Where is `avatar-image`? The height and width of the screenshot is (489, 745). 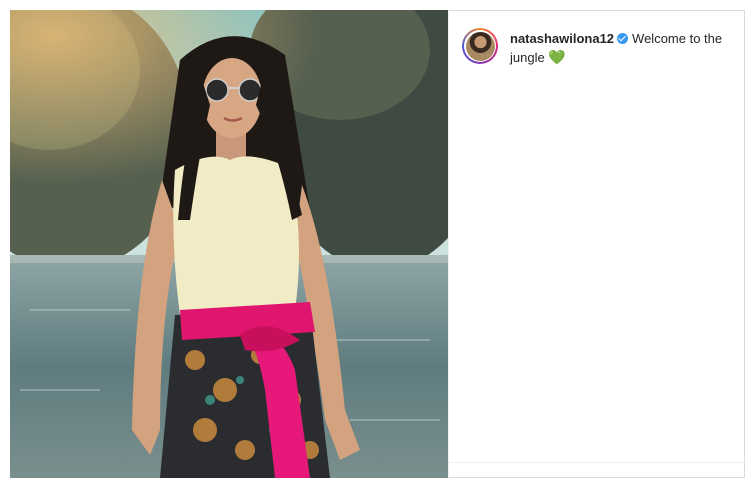 avatar-image is located at coordinates (480, 46).